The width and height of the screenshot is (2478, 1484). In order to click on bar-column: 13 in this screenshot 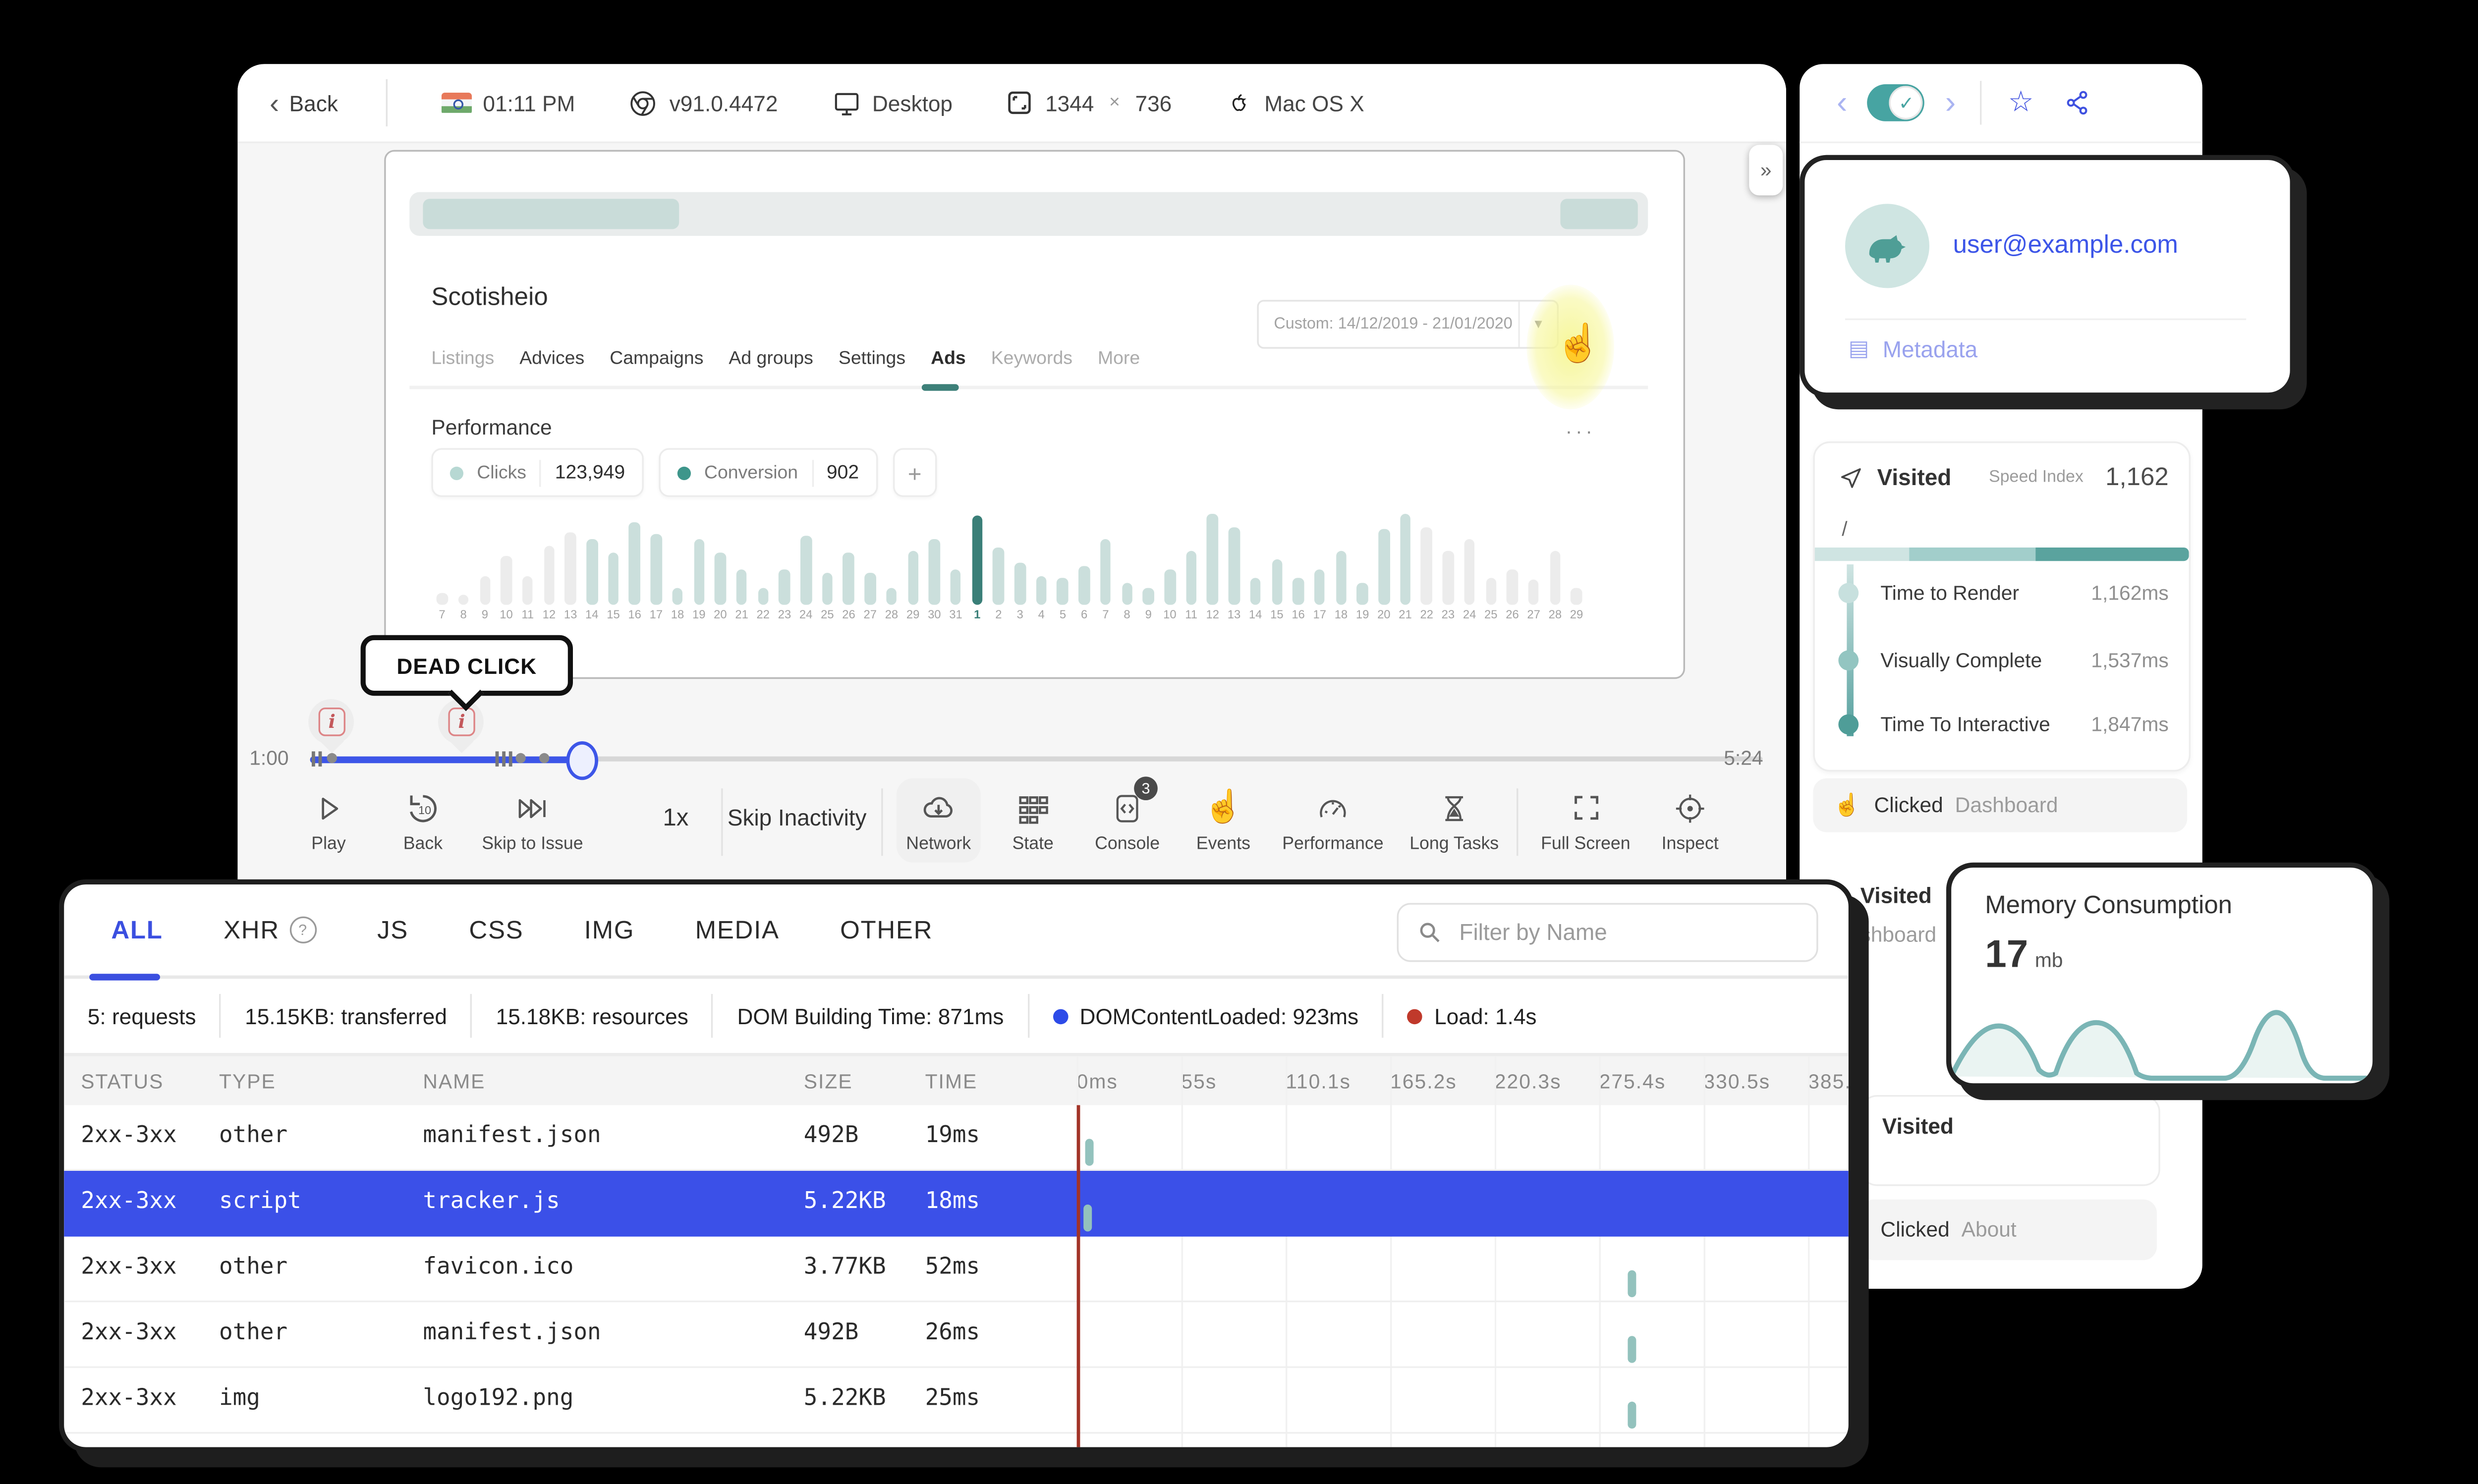, I will do `click(570, 565)`.